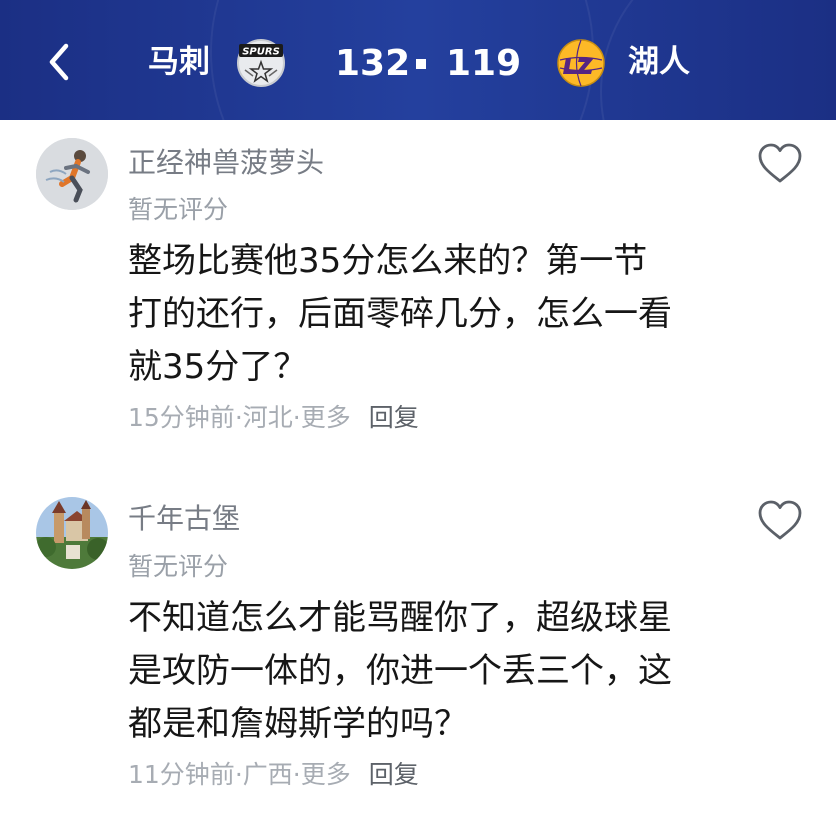 The height and width of the screenshot is (817, 836). Describe the element at coordinates (581, 63) in the screenshot. I see `lakers-logo-icon` at that location.